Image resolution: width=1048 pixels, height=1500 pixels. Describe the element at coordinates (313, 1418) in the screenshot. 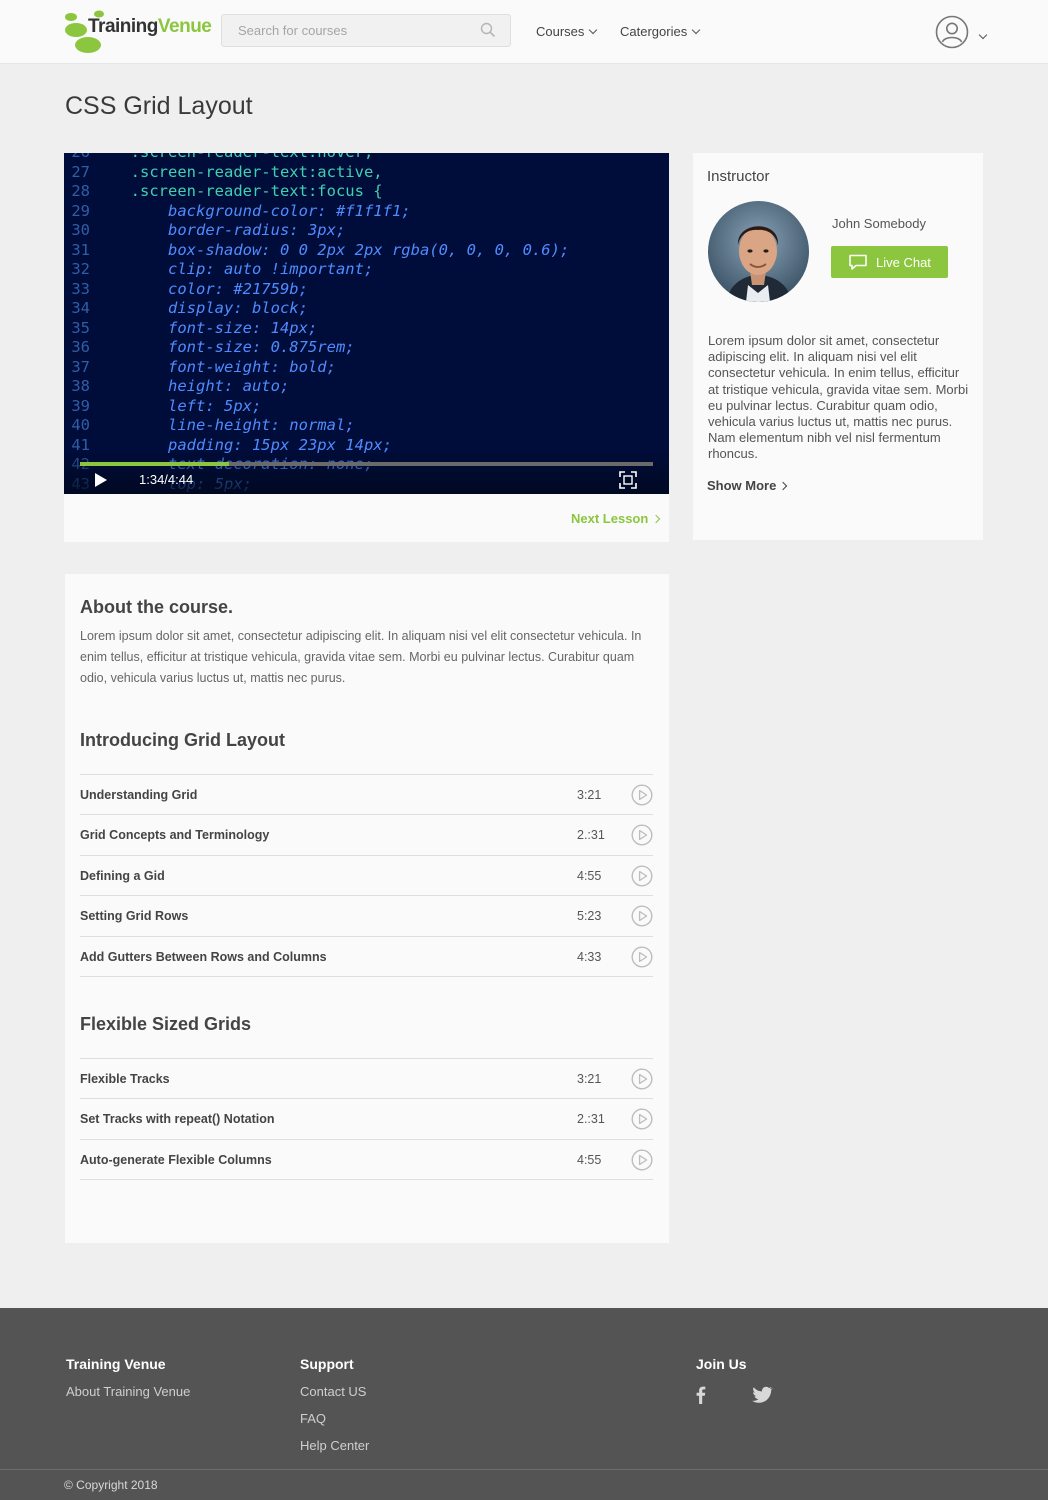

I see `footer-link-faq: FAQ` at that location.